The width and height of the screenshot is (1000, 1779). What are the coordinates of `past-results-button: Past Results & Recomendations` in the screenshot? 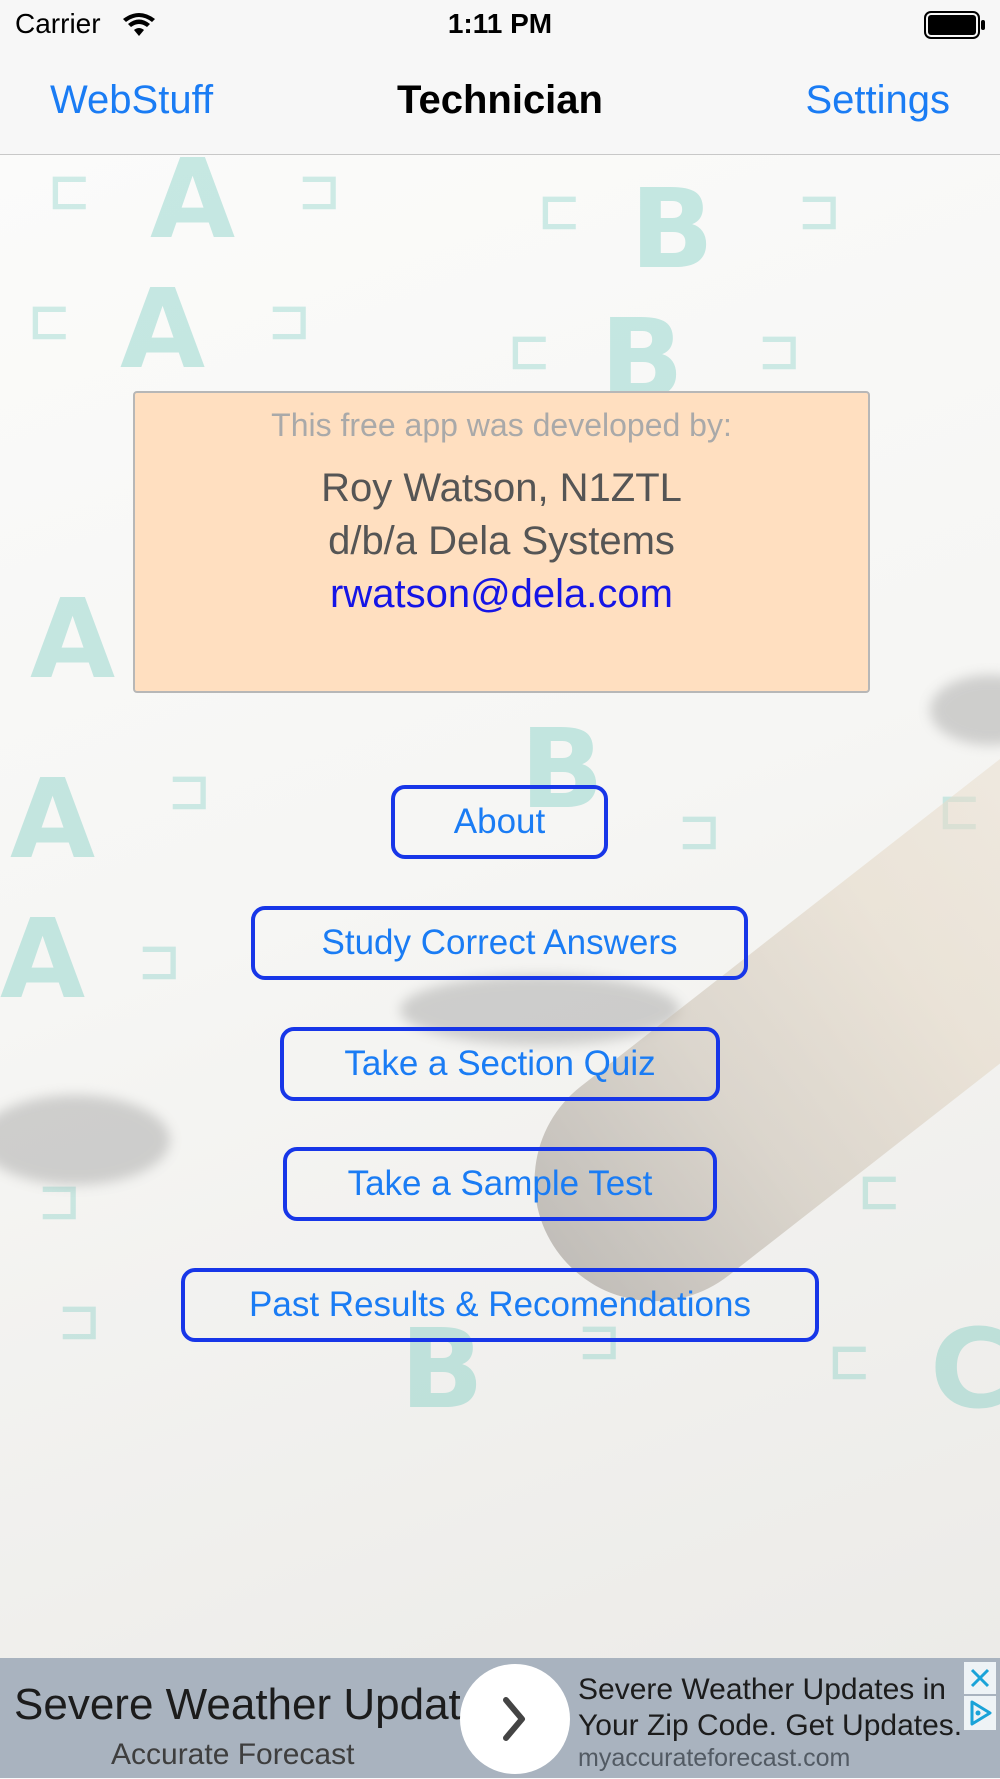 It's located at (500, 1305).